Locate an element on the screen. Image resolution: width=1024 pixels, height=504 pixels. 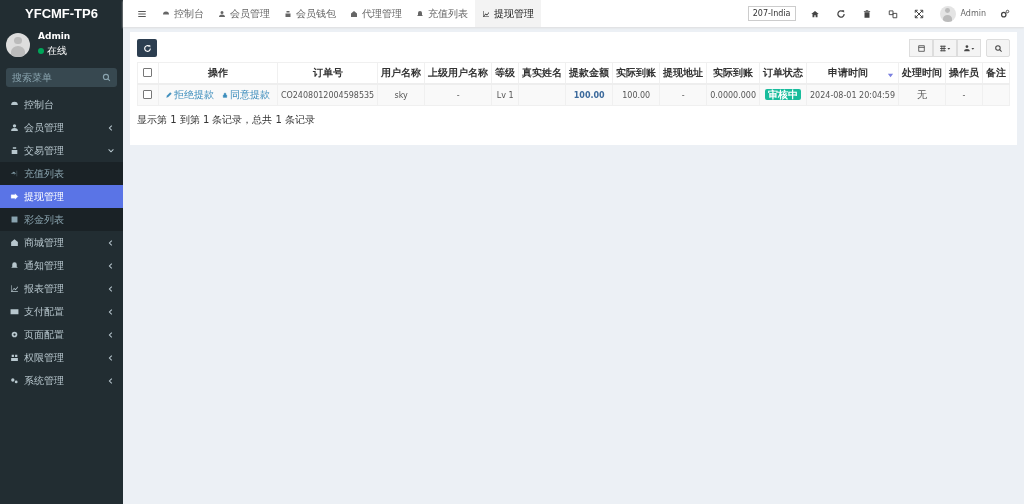
nav-tab: 控制台 is located at coordinates (183, 13).